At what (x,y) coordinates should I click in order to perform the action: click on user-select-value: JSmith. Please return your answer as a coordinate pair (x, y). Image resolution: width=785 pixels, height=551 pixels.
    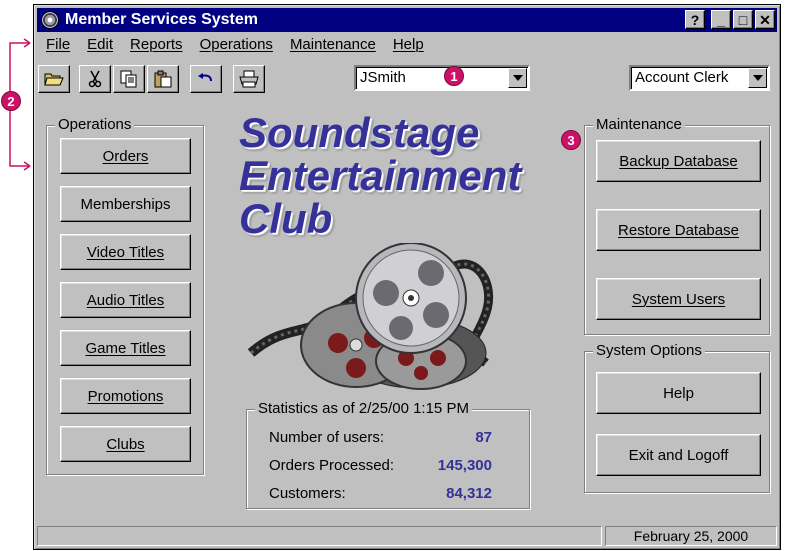
    Looking at the image, I should click on (383, 77).